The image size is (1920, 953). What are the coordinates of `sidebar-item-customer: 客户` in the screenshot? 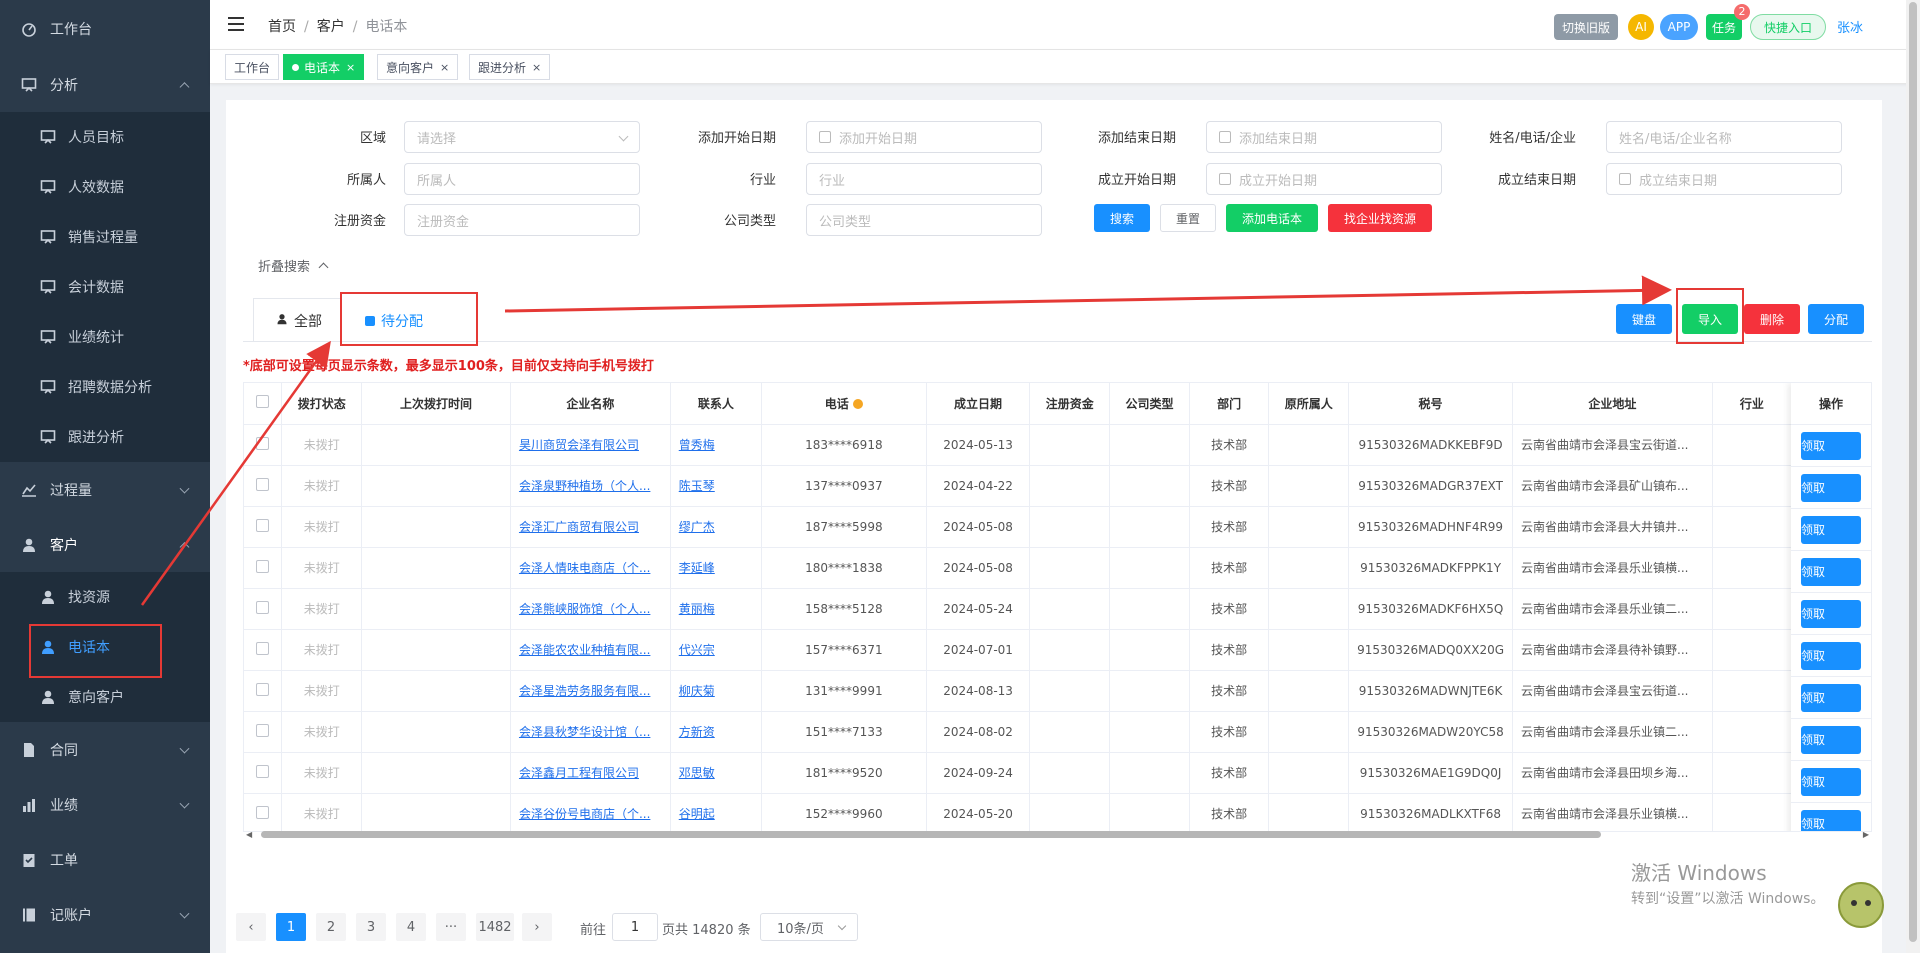 It's located at (105, 544).